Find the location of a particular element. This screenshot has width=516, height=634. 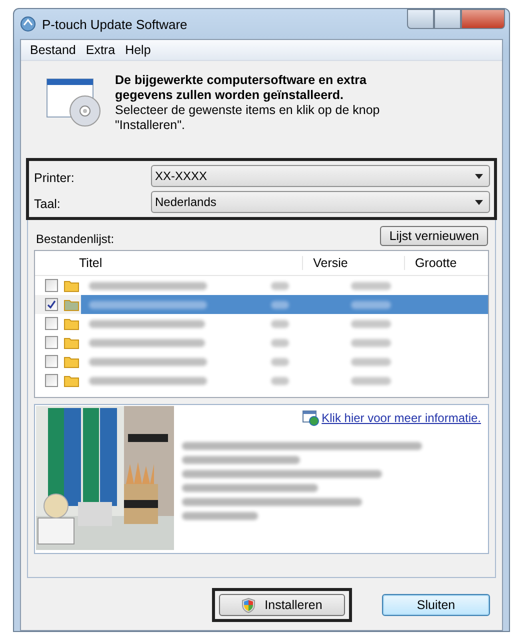

list-label: Bestandenlijst: is located at coordinates (75, 239).